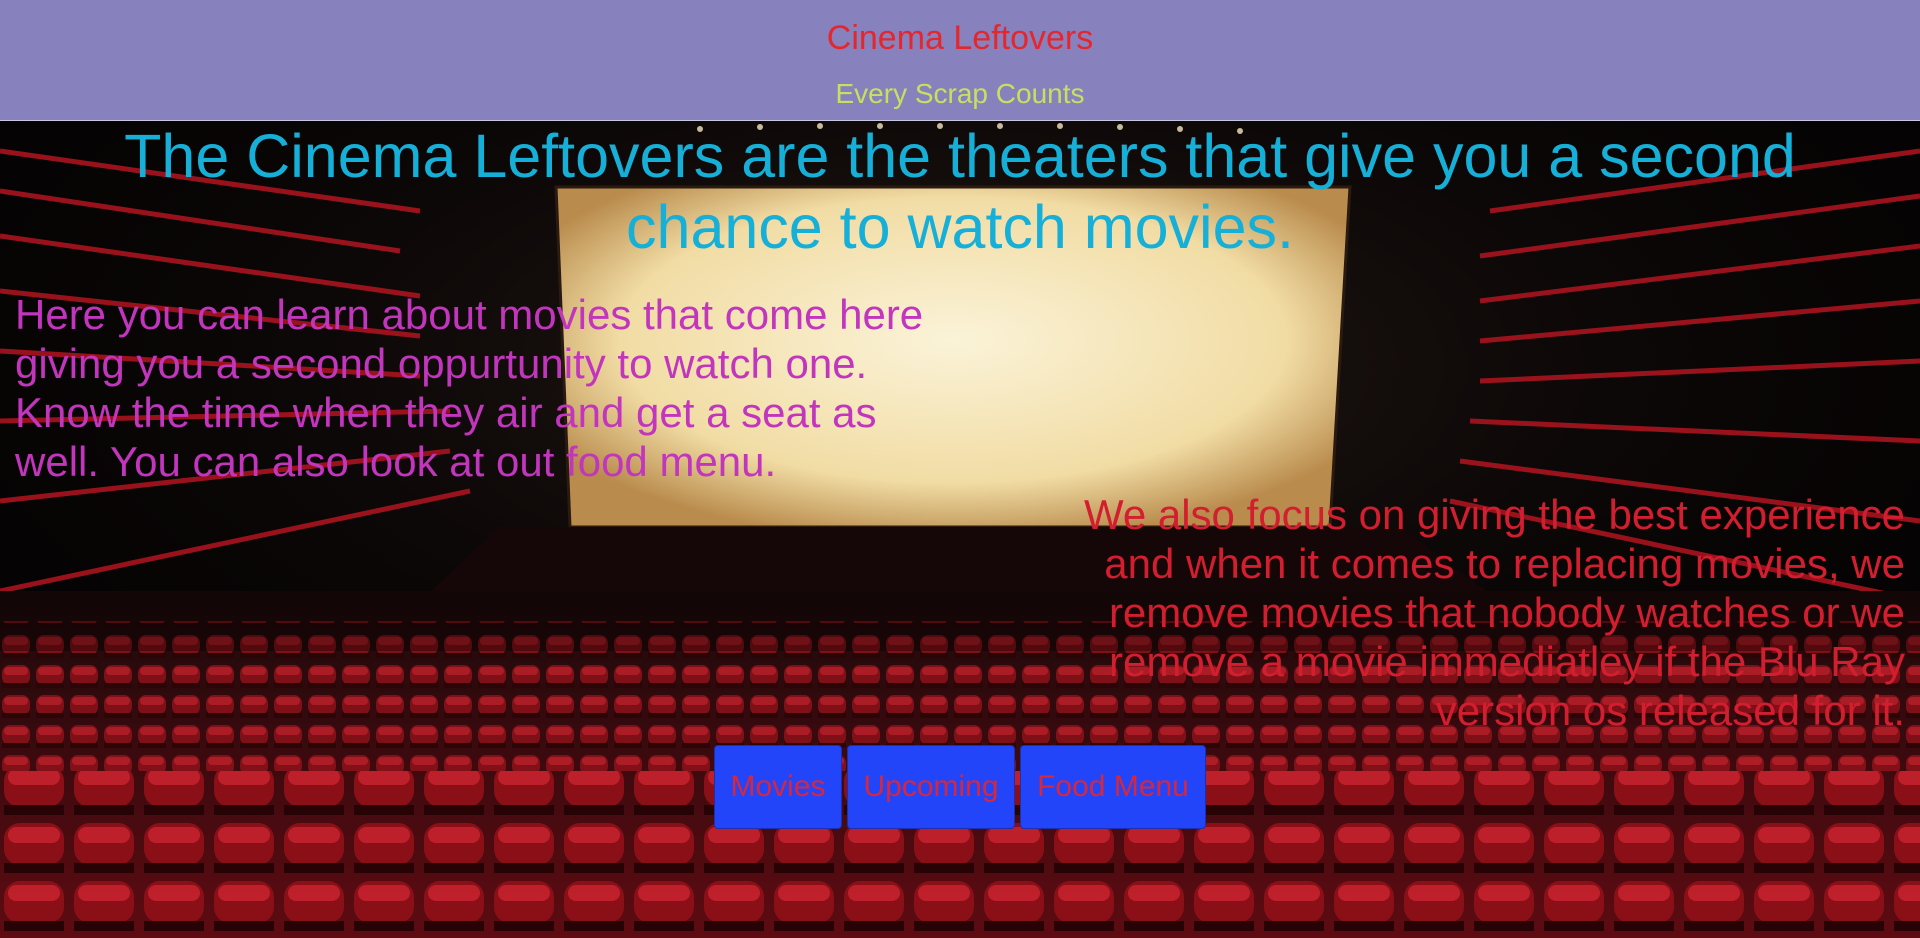 Image resolution: width=1920 pixels, height=938 pixels. What do you see at coordinates (960, 93) in the screenshot?
I see `site-tagline: Every Scrap Counts` at bounding box center [960, 93].